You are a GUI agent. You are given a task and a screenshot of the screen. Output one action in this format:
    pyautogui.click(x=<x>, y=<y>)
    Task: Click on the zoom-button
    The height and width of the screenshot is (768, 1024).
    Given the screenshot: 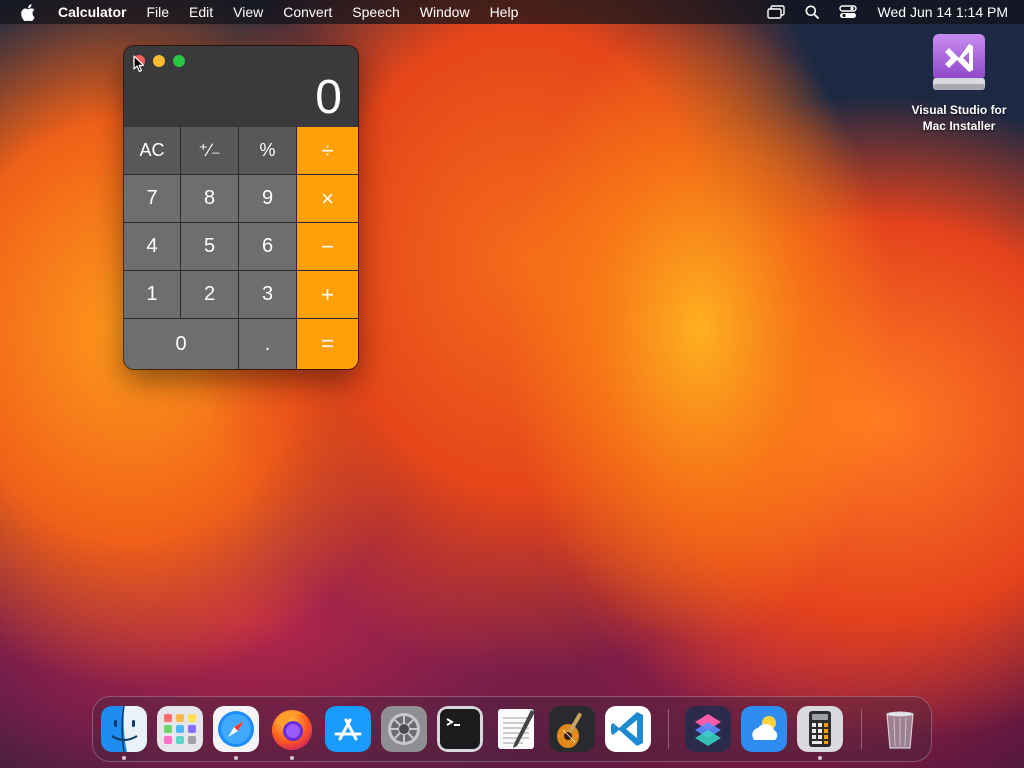 What is the action you would take?
    pyautogui.click(x=179, y=61)
    